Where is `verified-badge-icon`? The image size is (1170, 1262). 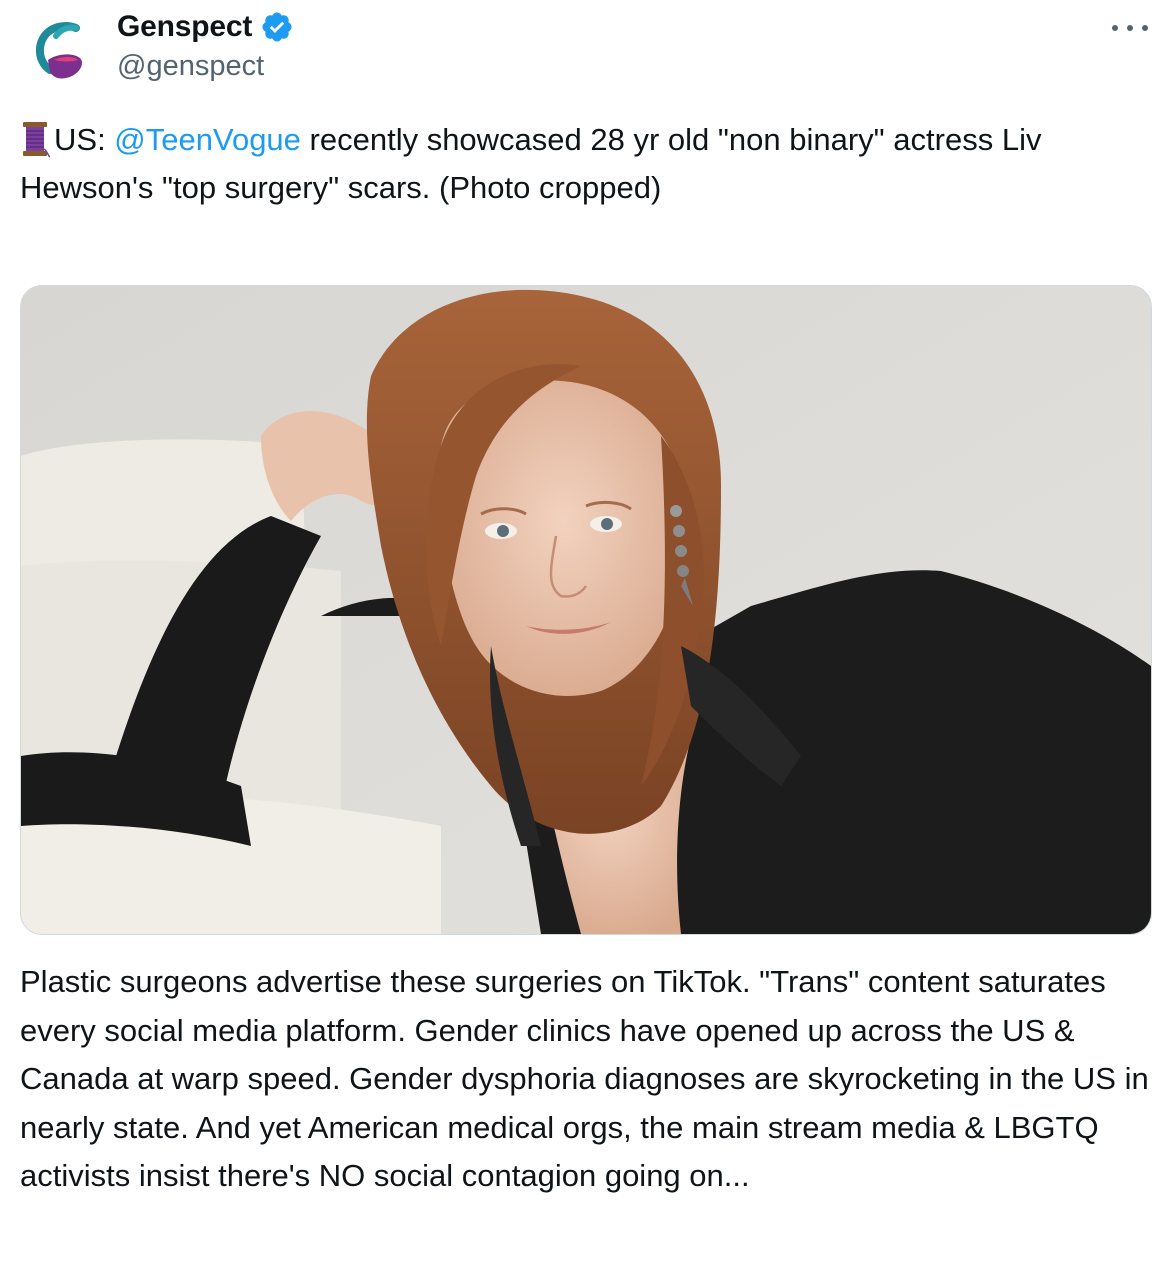
verified-badge-icon is located at coordinates (277, 27).